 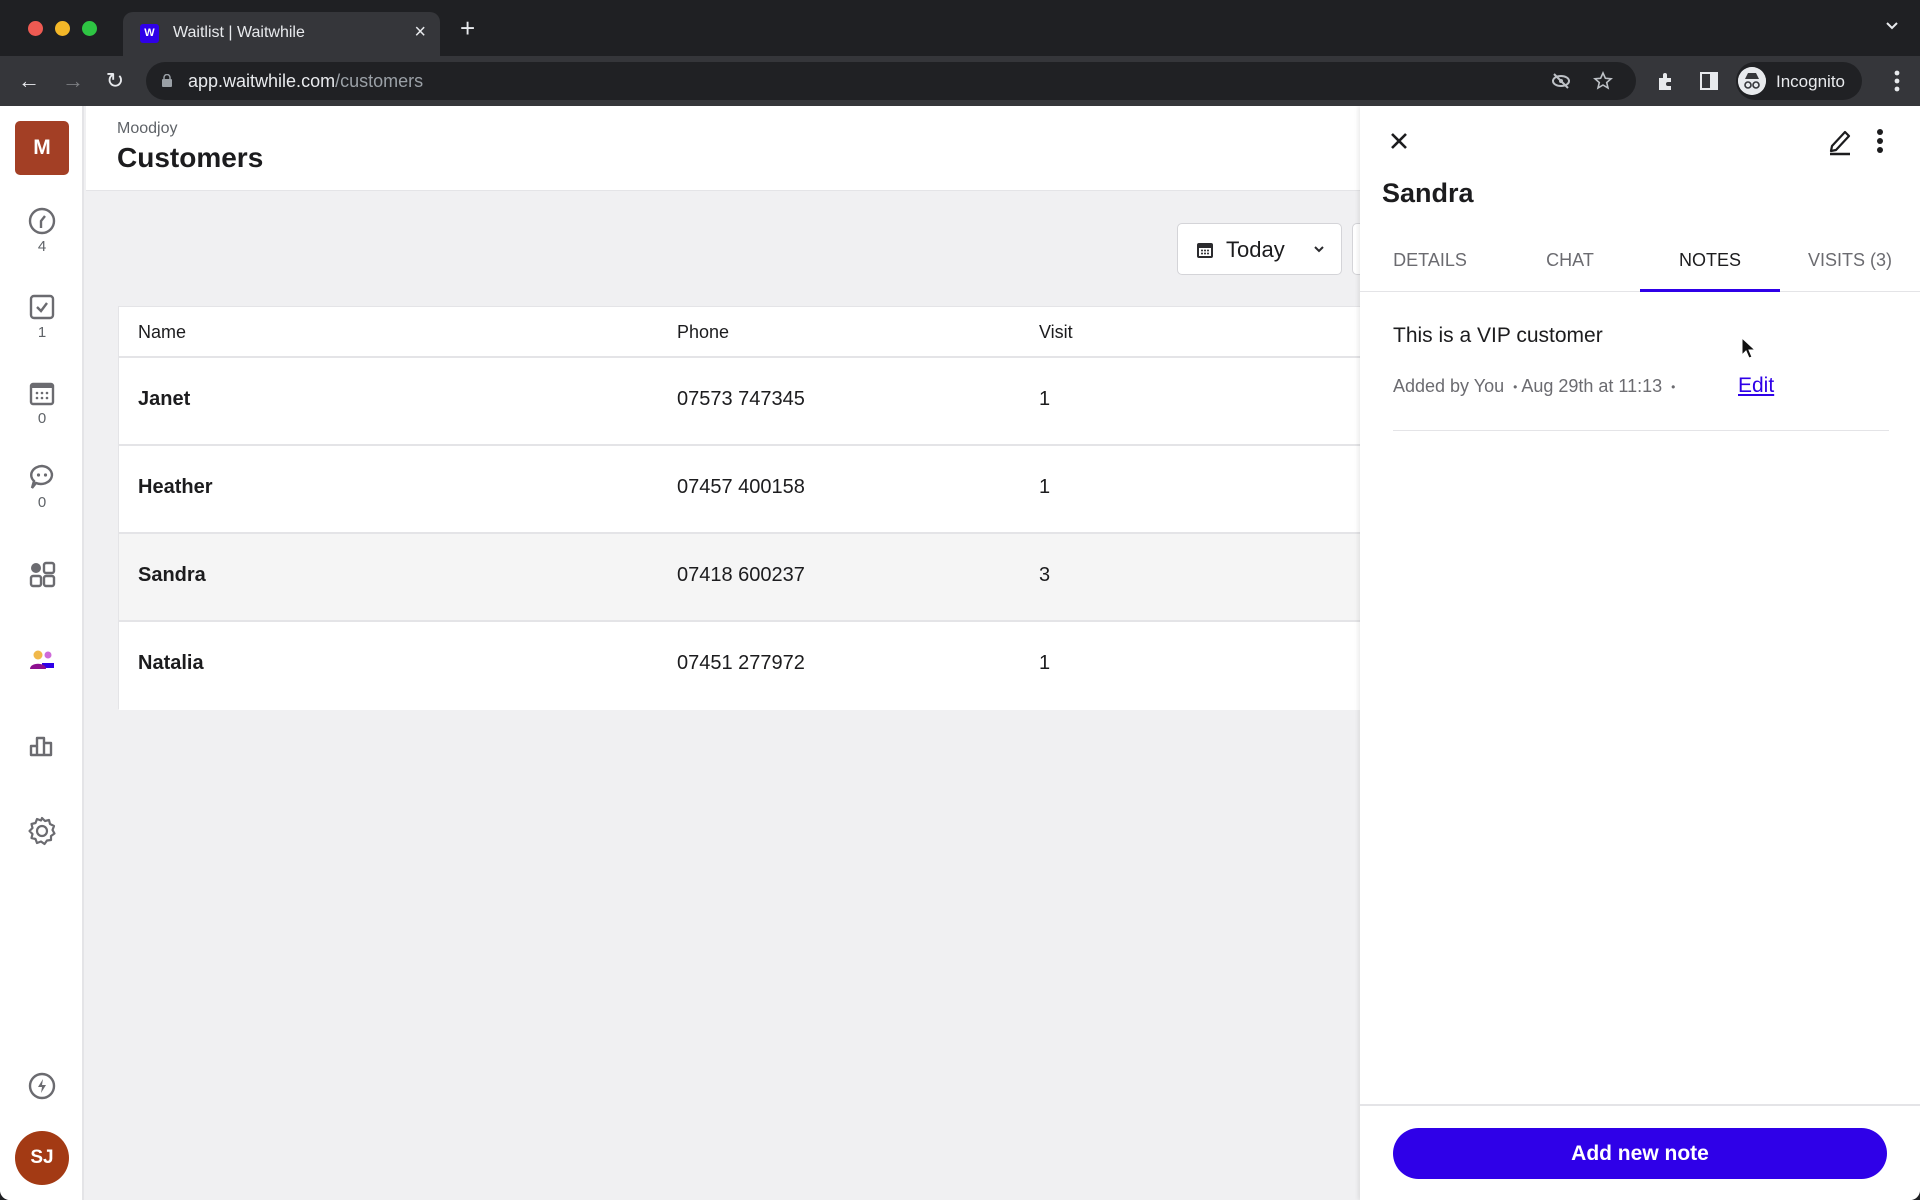 I want to click on sidebar-item-apps, so click(x=42, y=574).